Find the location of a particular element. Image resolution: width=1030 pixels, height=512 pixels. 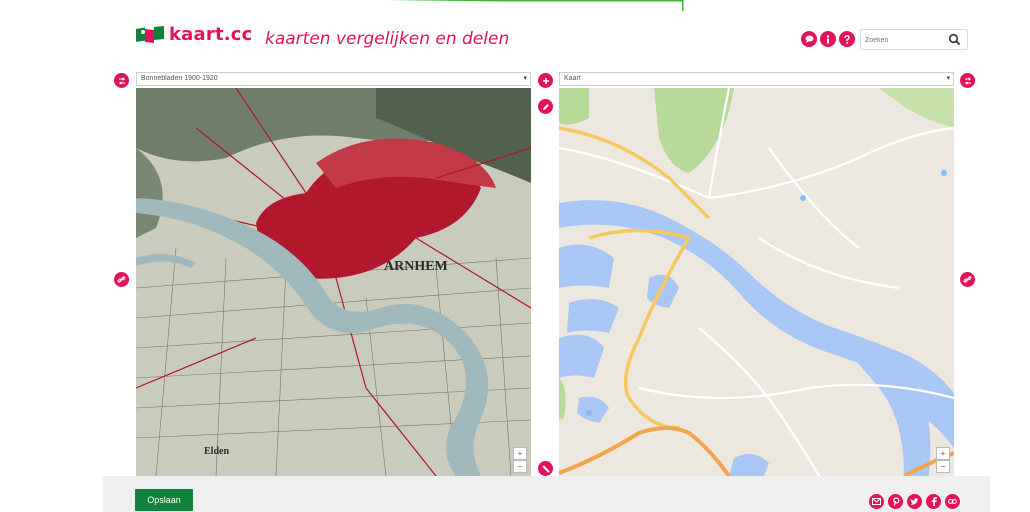

swap-left-button is located at coordinates (121, 80).